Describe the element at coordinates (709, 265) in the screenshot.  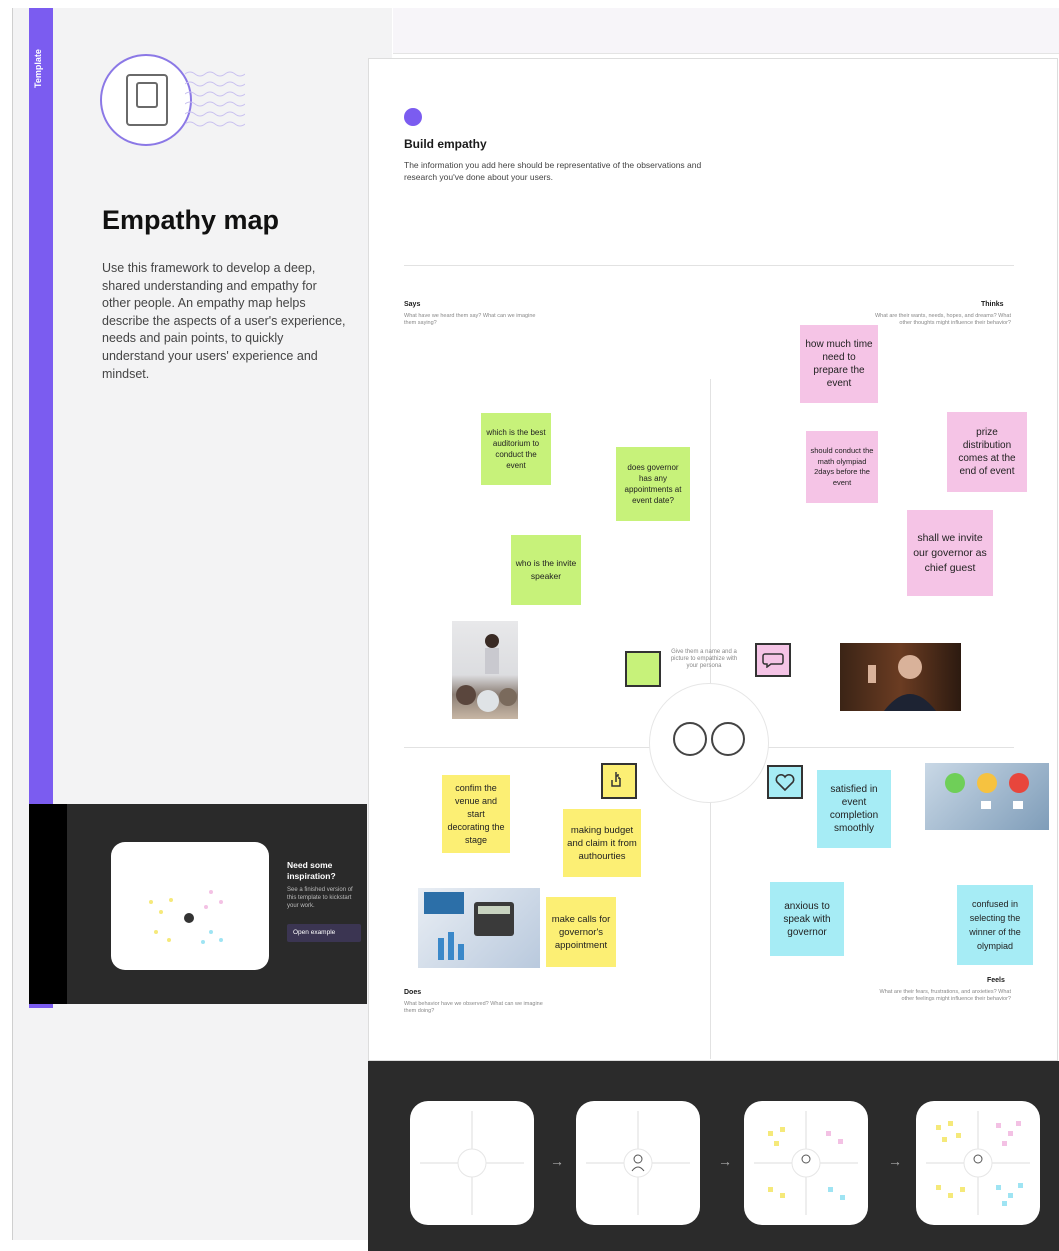
I see `divider` at that location.